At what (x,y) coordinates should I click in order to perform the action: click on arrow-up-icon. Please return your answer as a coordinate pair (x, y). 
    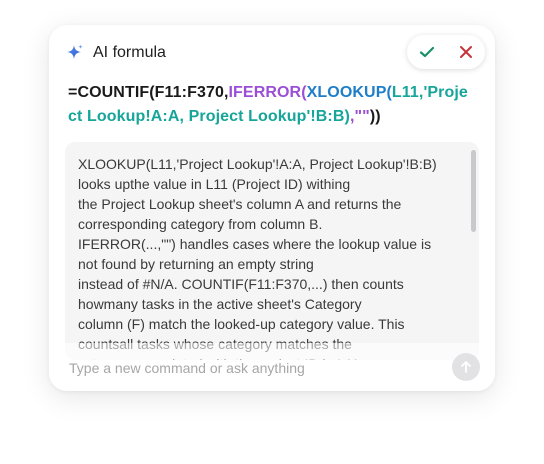
    Looking at the image, I should click on (466, 367).